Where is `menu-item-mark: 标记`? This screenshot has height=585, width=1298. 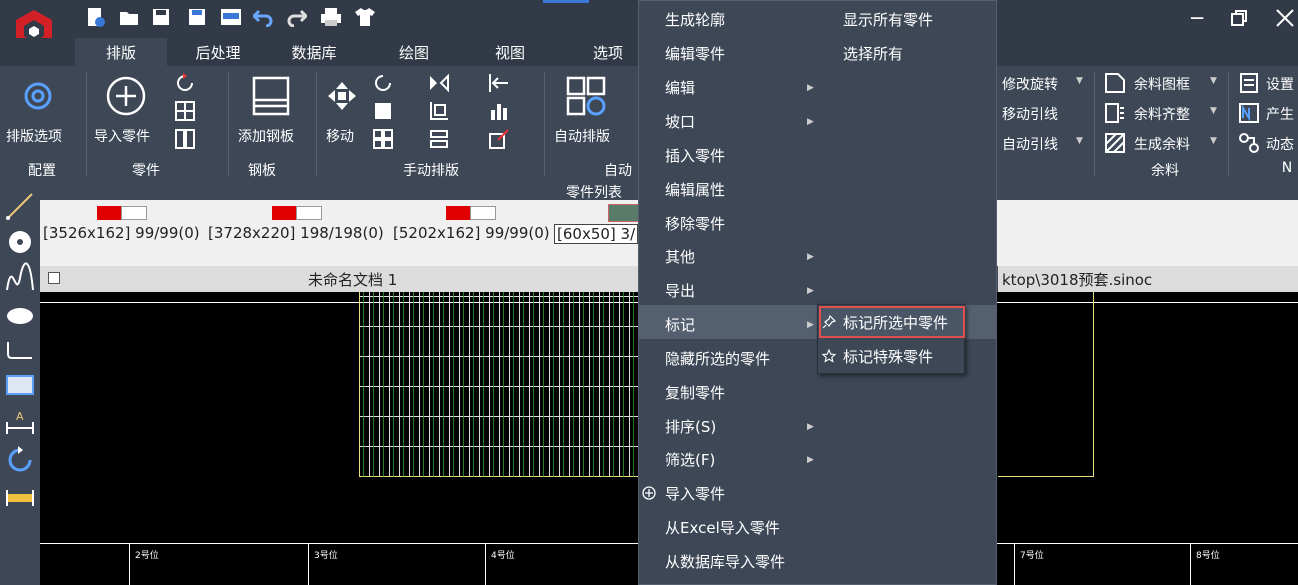
menu-item-mark: 标记 is located at coordinates (680, 324).